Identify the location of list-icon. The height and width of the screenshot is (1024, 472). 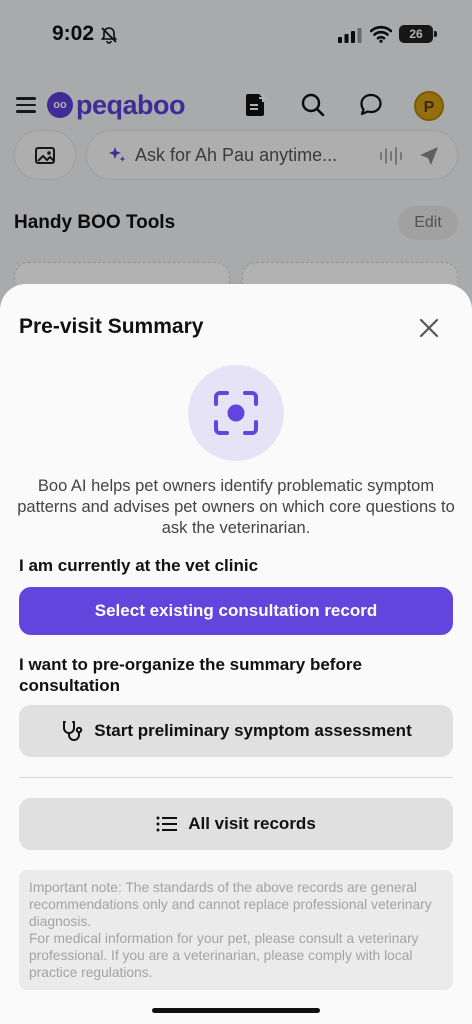
(167, 824).